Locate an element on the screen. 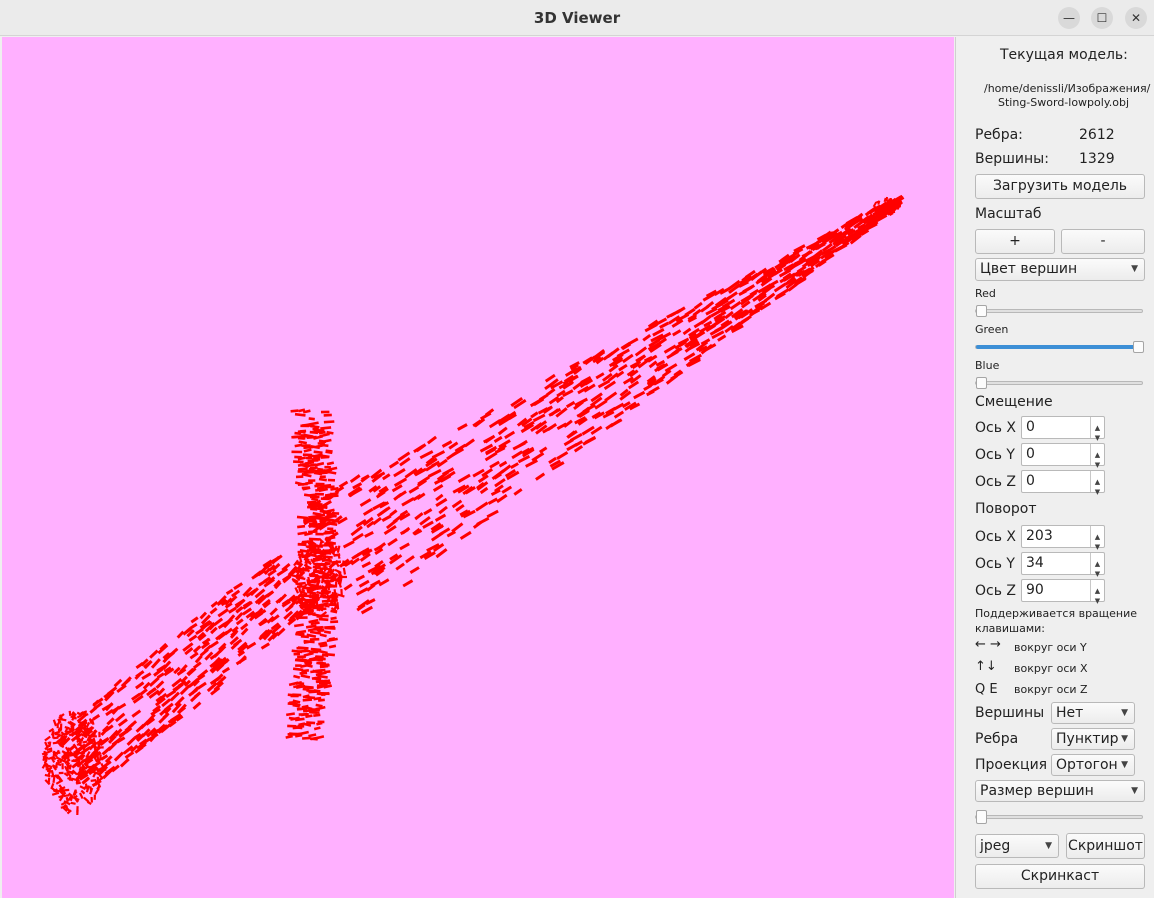 Image resolution: width=1154 pixels, height=898 pixels. scale-label: Масштаб is located at coordinates (1008, 214).